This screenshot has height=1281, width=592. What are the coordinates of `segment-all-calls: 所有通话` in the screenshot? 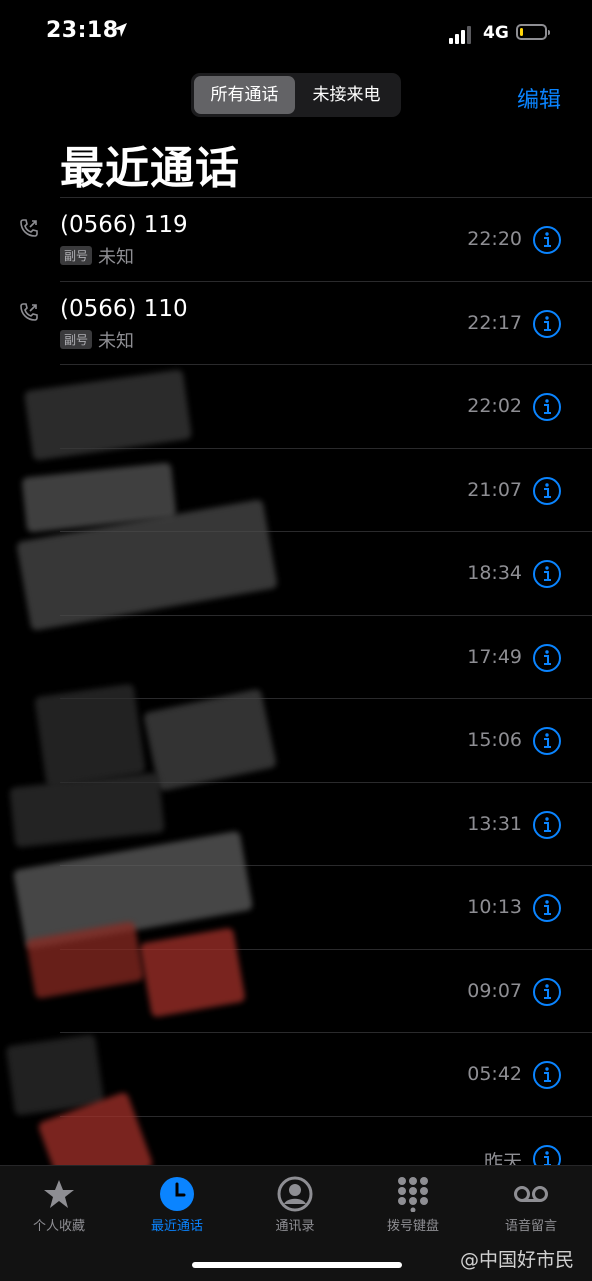 It's located at (244, 95).